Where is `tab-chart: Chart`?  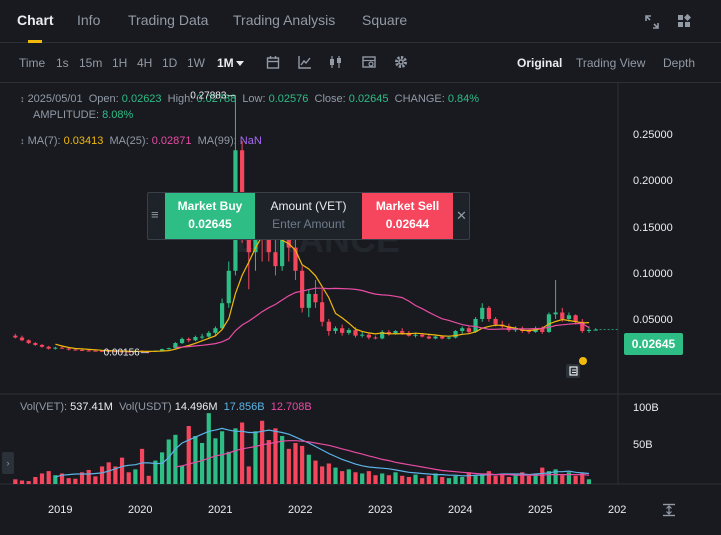
tab-chart: Chart is located at coordinates (35, 20).